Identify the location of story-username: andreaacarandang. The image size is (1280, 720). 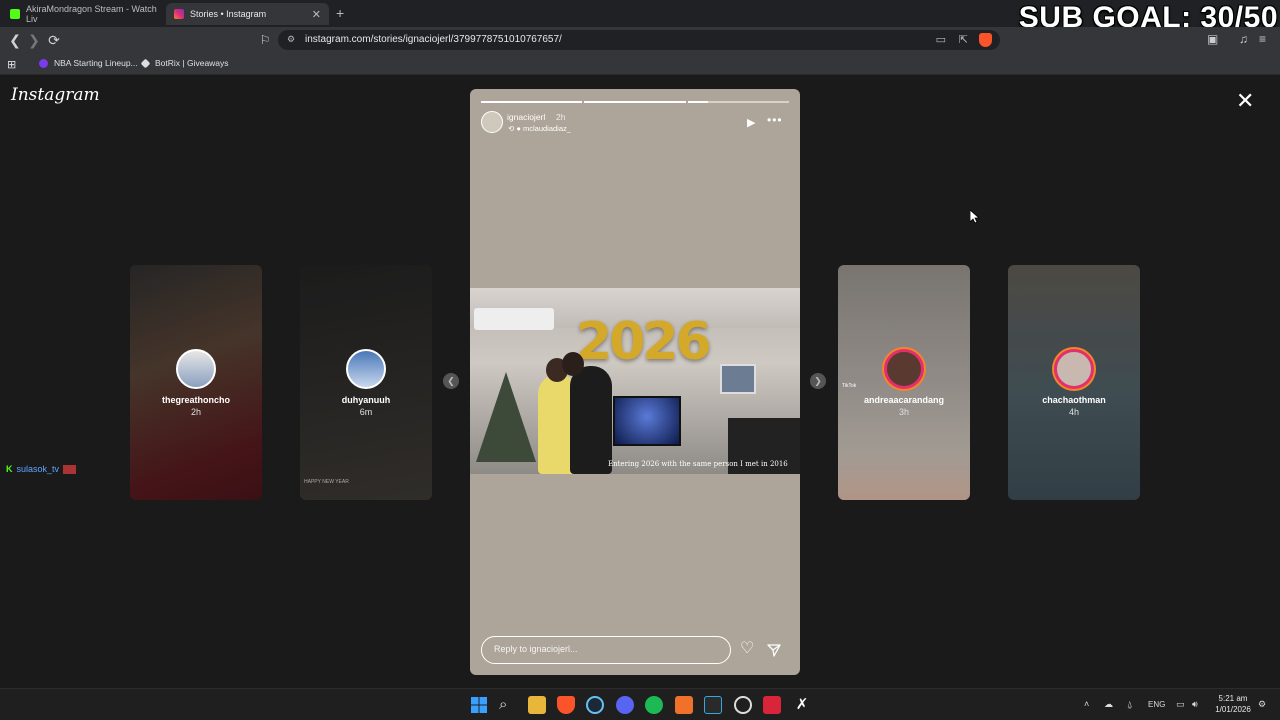
(904, 400).